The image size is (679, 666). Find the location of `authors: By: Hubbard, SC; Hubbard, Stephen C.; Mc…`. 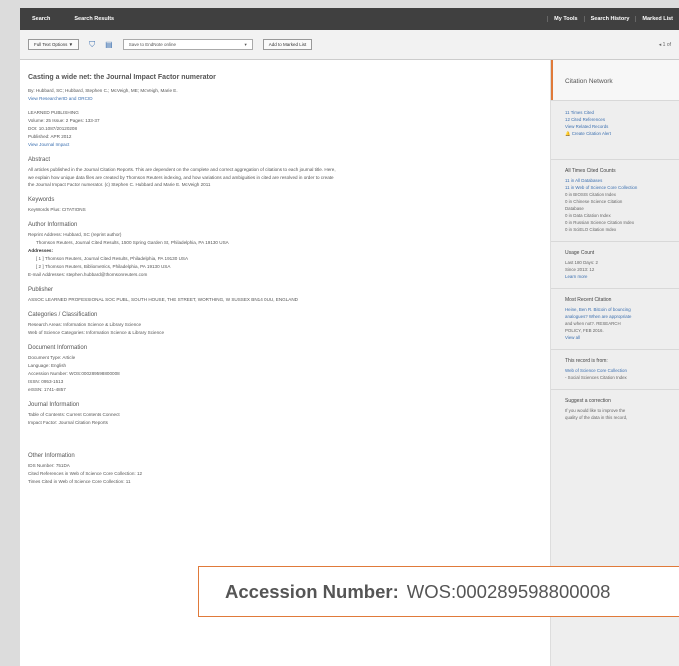

authors: By: Hubbard, SC; Hubbard, Stephen C.; Mc… is located at coordinates (284, 91).